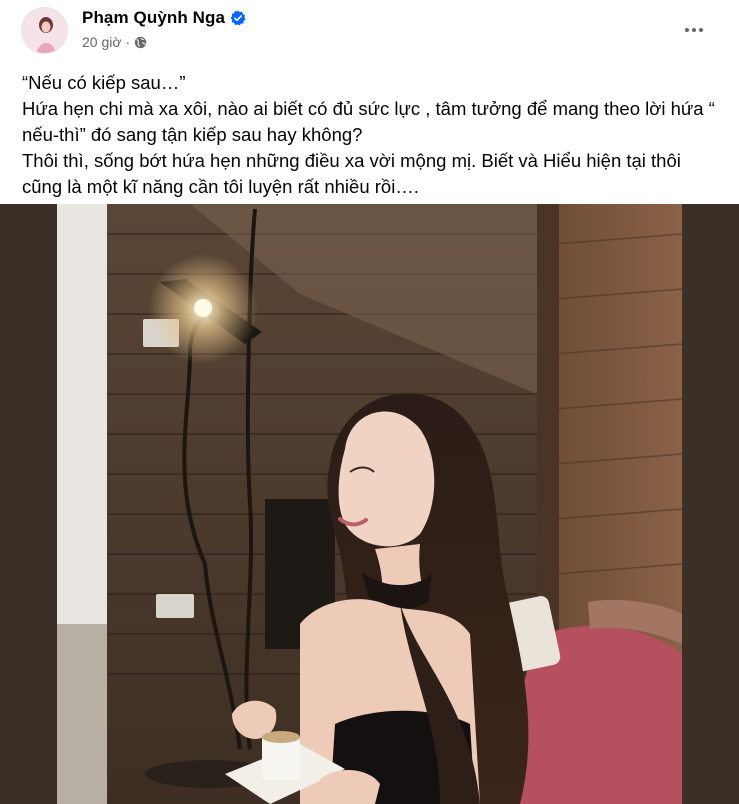  I want to click on author-avatar, so click(44, 30).